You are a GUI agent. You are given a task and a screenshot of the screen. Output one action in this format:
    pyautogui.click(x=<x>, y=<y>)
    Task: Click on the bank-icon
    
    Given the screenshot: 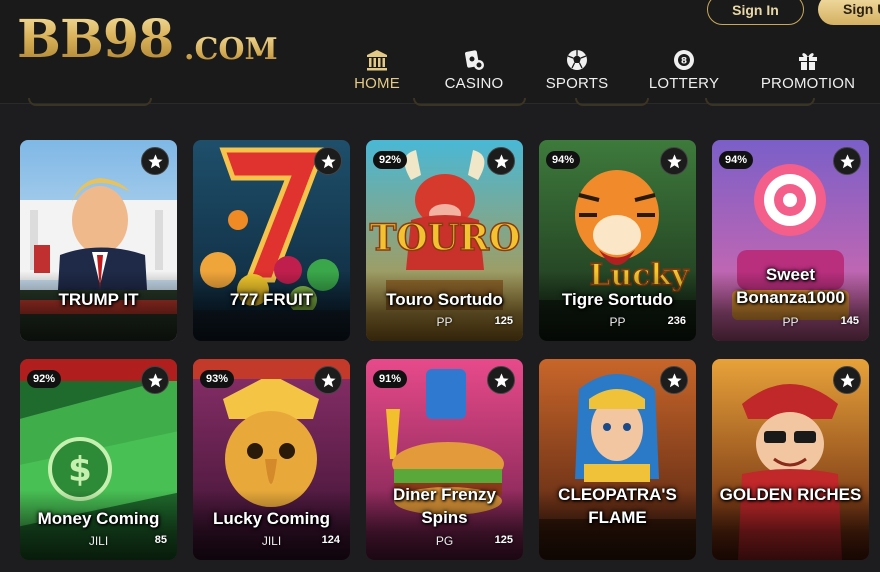 What is the action you would take?
    pyautogui.click(x=377, y=60)
    